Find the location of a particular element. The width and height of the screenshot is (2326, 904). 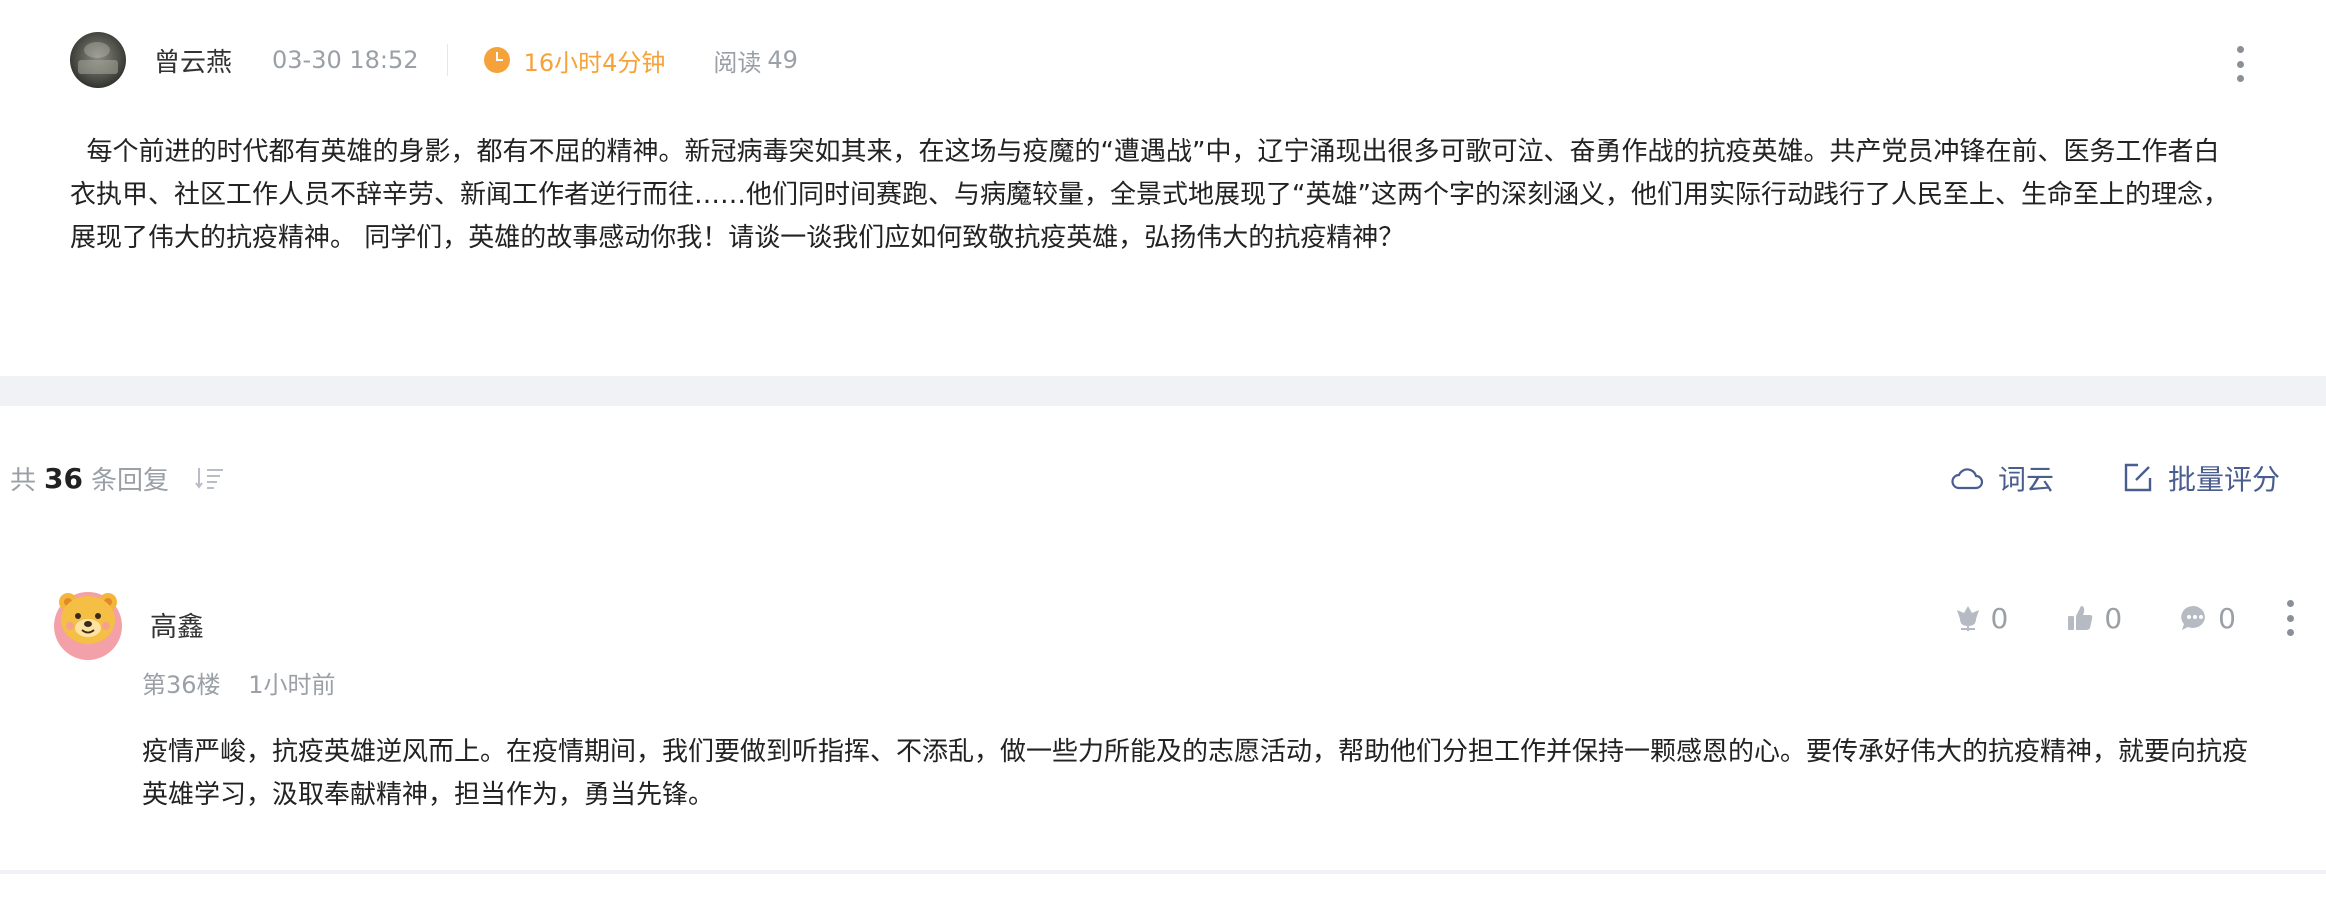

reply-more-icon is located at coordinates (2290, 618).